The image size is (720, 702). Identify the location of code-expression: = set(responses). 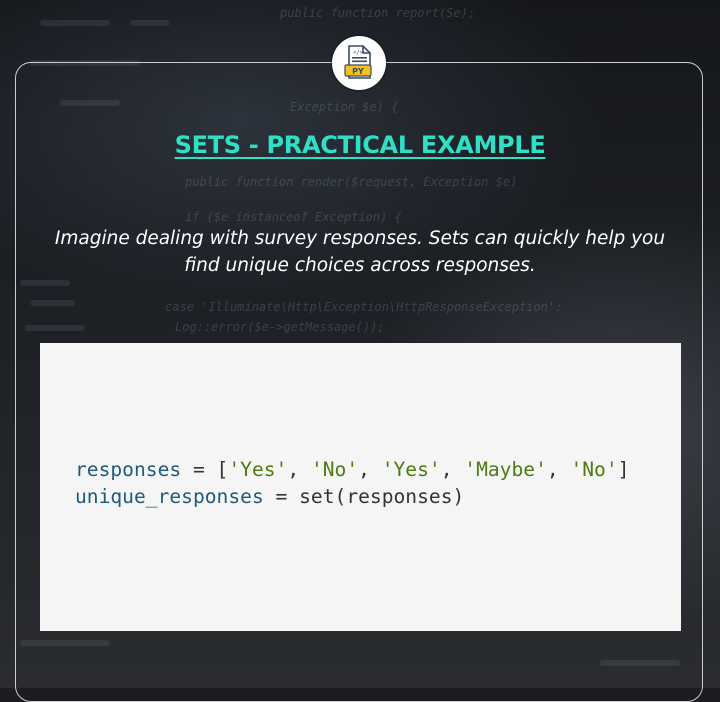
(364, 496).